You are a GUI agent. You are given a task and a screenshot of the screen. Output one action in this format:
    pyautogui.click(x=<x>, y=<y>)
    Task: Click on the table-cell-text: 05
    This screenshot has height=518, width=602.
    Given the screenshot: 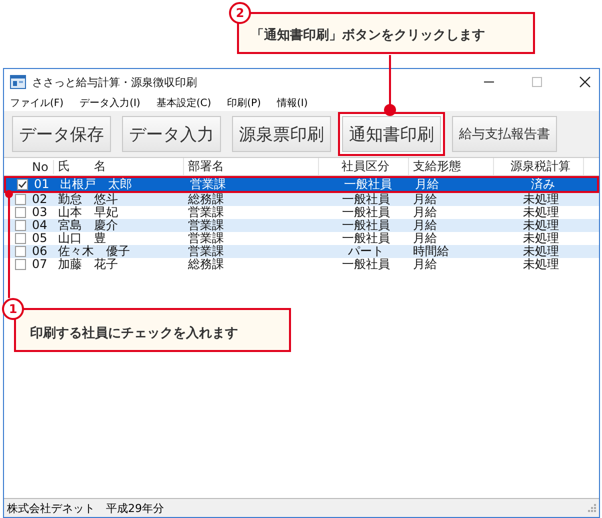 What is the action you would take?
    pyautogui.click(x=39, y=238)
    